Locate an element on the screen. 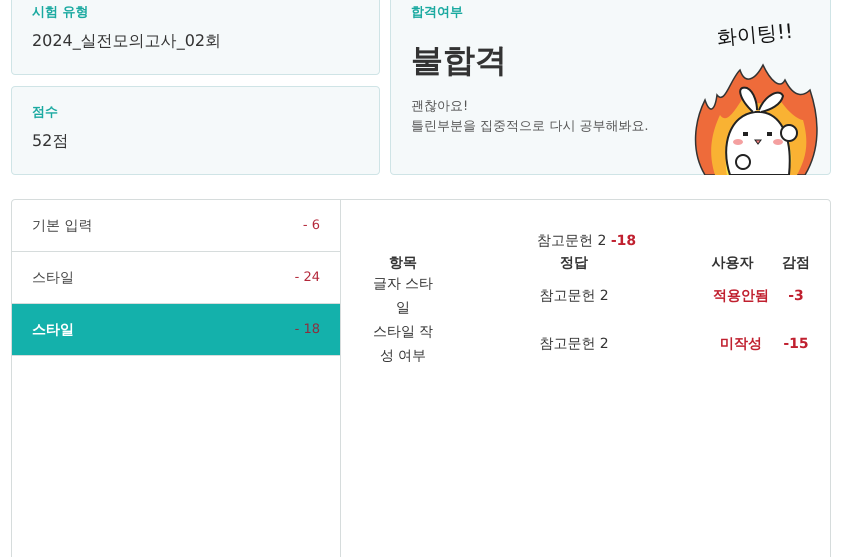 The width and height of the screenshot is (856, 557). table-cell-text: 스타일 작성 여부 is located at coordinates (403, 344).